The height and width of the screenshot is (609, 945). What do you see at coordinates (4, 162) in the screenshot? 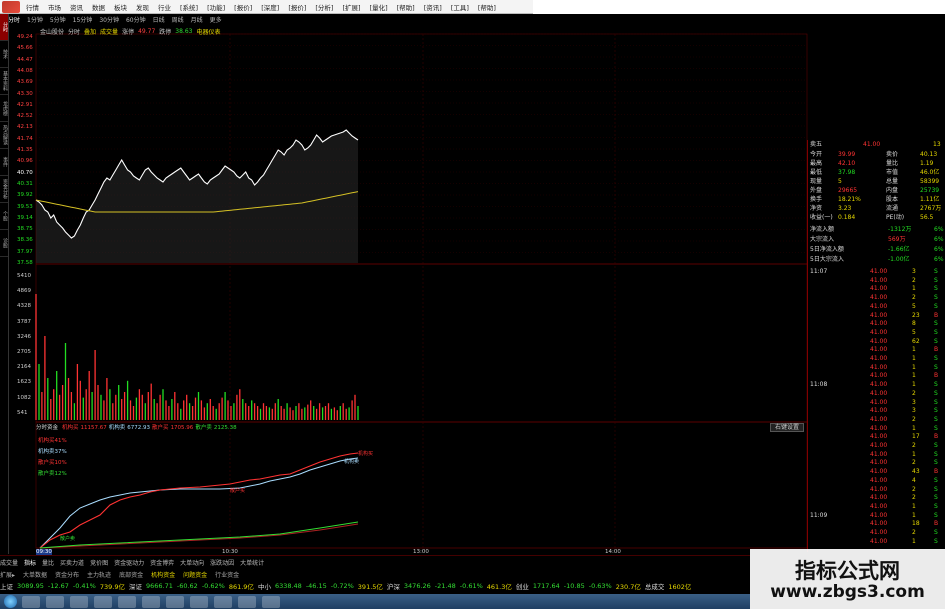
I see `sidebar-tab: 事件` at bounding box center [4, 162].